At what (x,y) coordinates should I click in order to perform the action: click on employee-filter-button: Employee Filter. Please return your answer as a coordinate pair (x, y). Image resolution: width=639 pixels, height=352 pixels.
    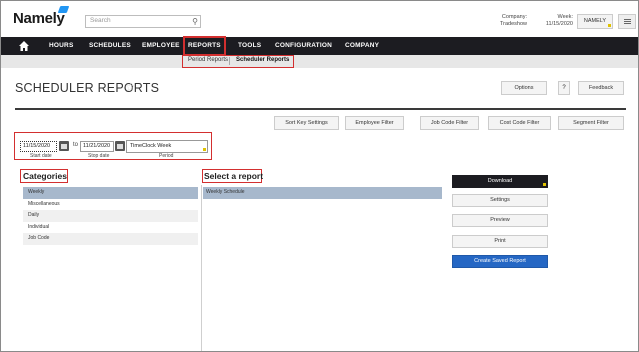
    Looking at the image, I should click on (374, 123).